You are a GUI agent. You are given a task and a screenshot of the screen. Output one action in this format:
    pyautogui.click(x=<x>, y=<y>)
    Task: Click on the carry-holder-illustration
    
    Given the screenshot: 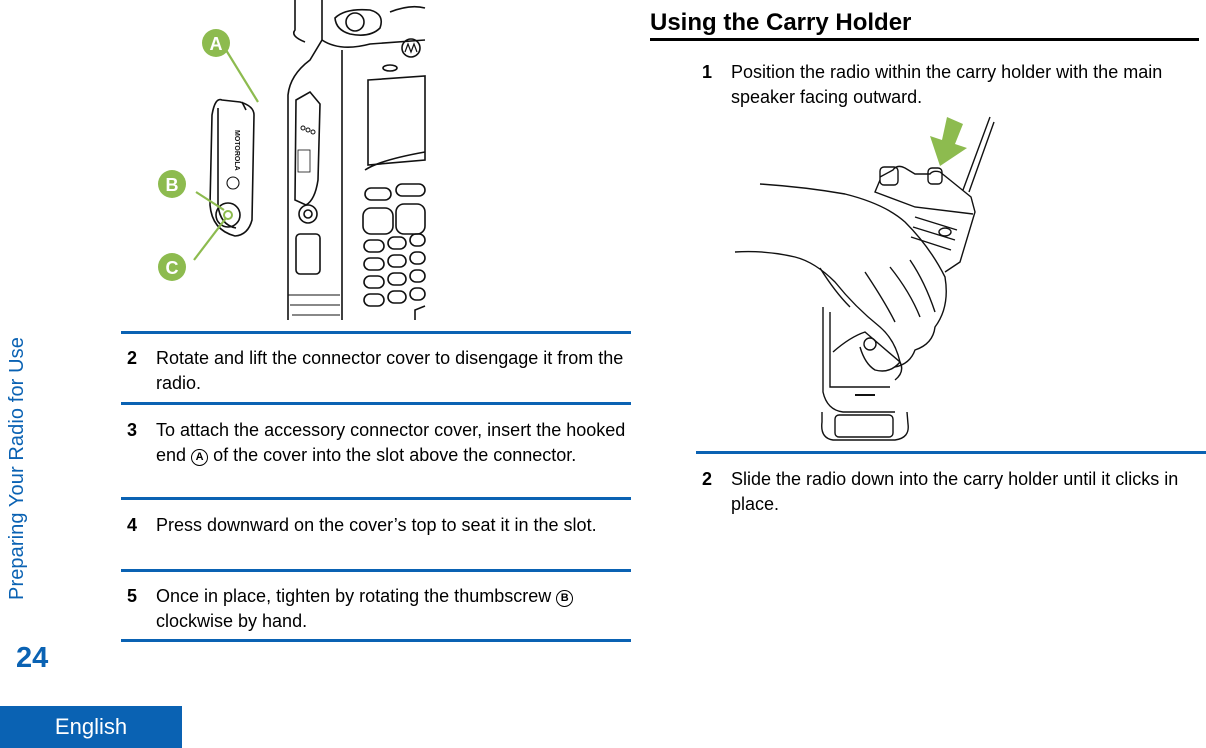 What is the action you would take?
    pyautogui.click(x=864, y=278)
    